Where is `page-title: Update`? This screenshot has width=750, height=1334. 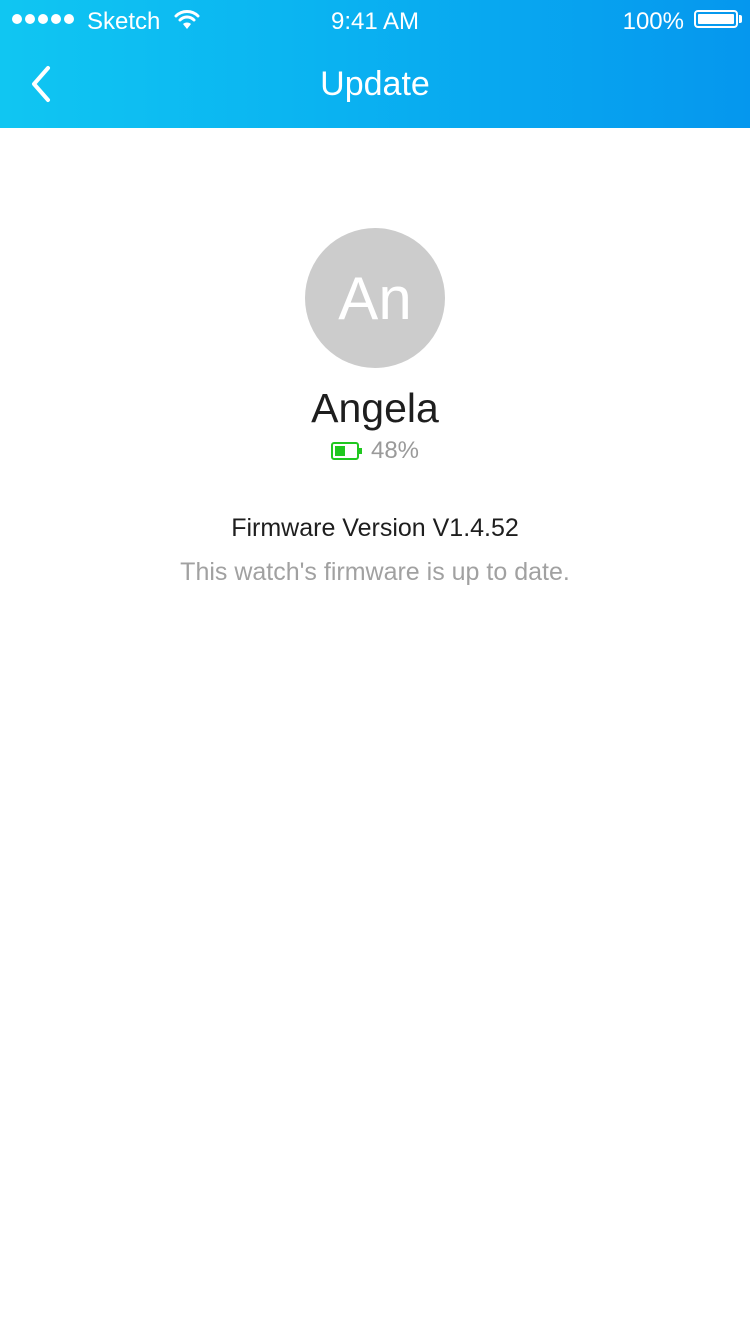 page-title: Update is located at coordinates (375, 84).